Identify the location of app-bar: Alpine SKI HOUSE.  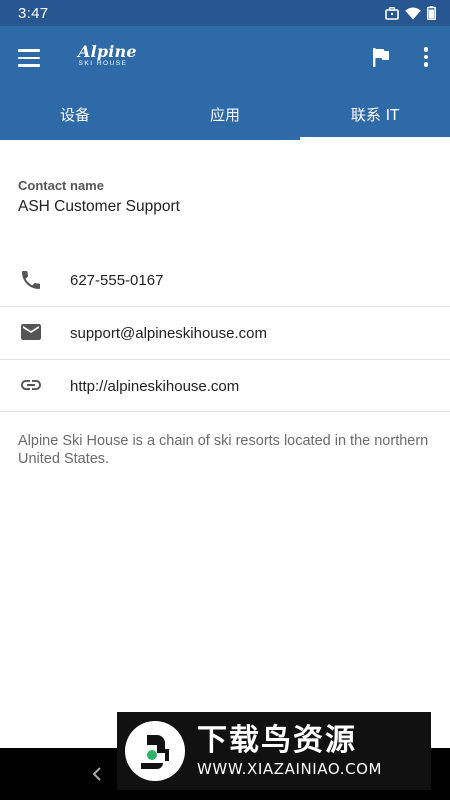
(225, 57).